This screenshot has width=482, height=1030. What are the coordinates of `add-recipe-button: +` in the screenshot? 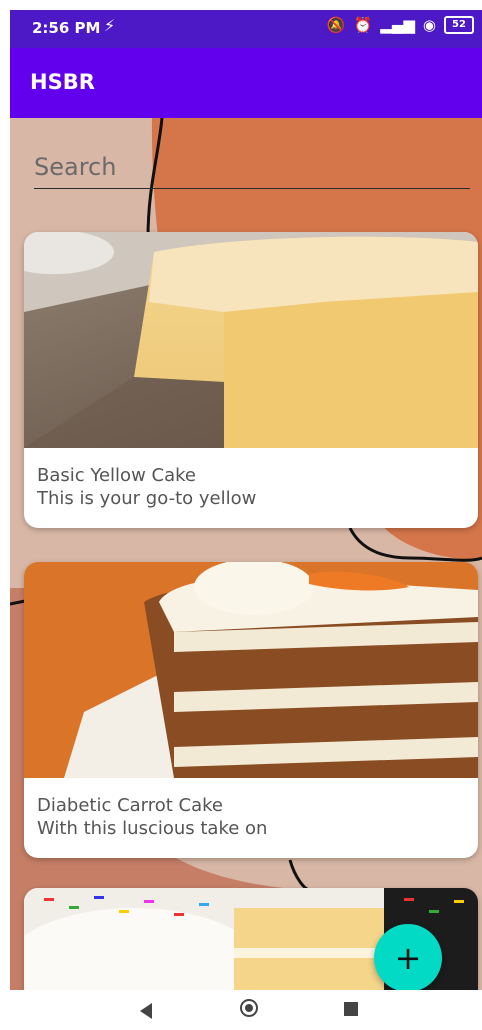 It's located at (408, 958).